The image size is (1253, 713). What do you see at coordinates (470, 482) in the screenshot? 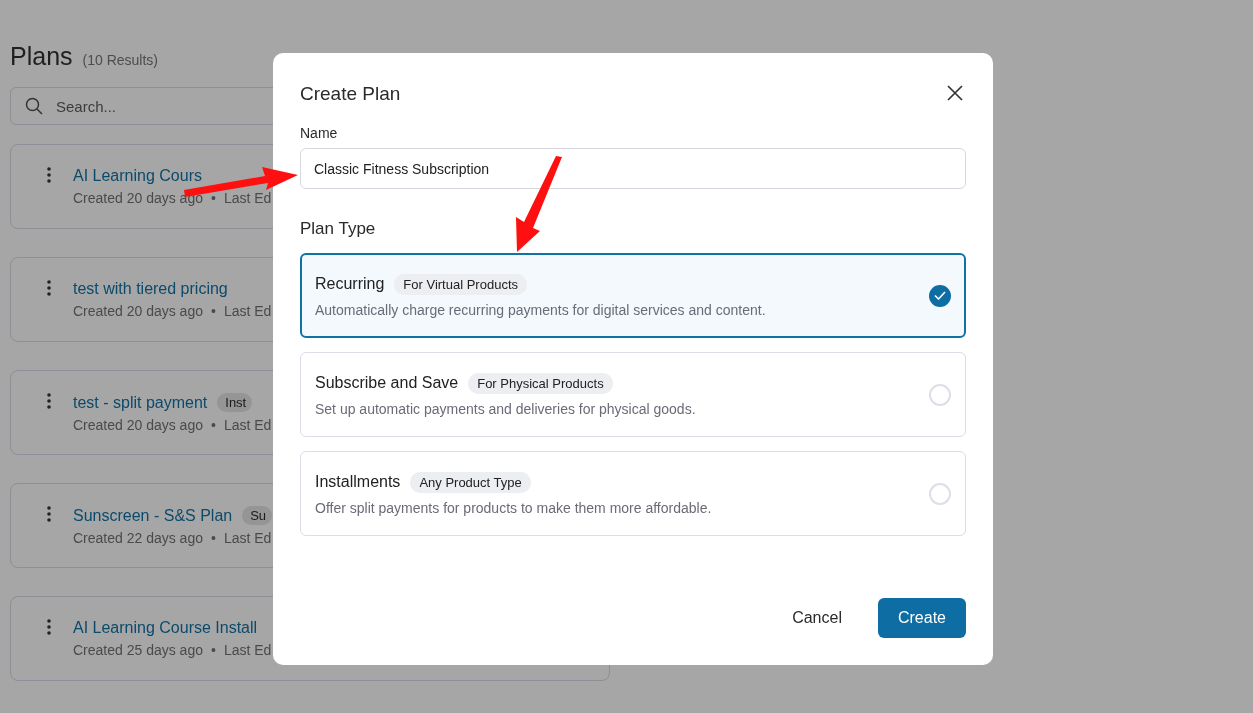
I see `product-type-tag: Any Product Type` at bounding box center [470, 482].